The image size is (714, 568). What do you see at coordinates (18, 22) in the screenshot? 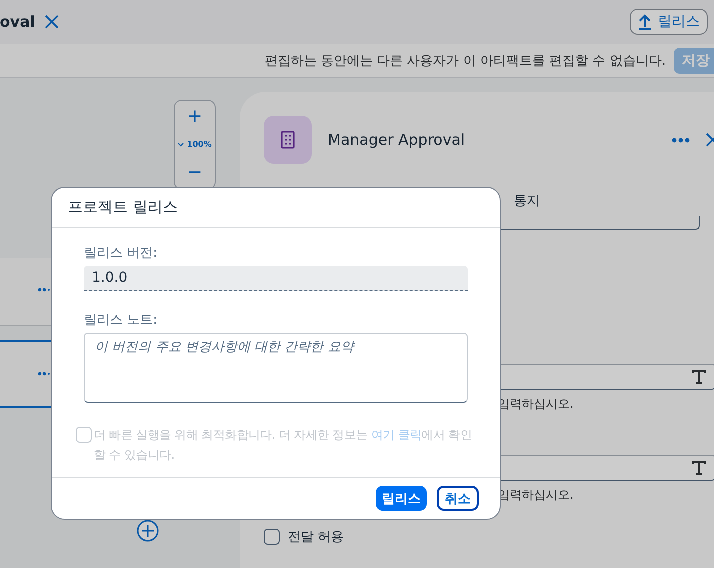
I see `document-title: oval` at bounding box center [18, 22].